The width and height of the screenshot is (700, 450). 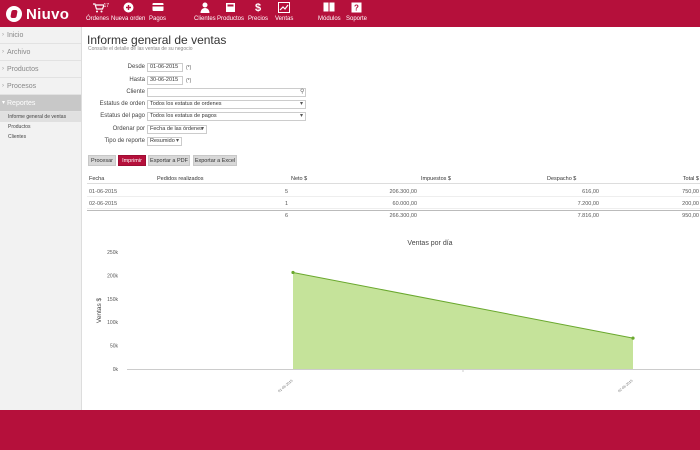 I want to click on estatus-orden-select: Todos los estatus de ordenes, so click(x=226, y=104).